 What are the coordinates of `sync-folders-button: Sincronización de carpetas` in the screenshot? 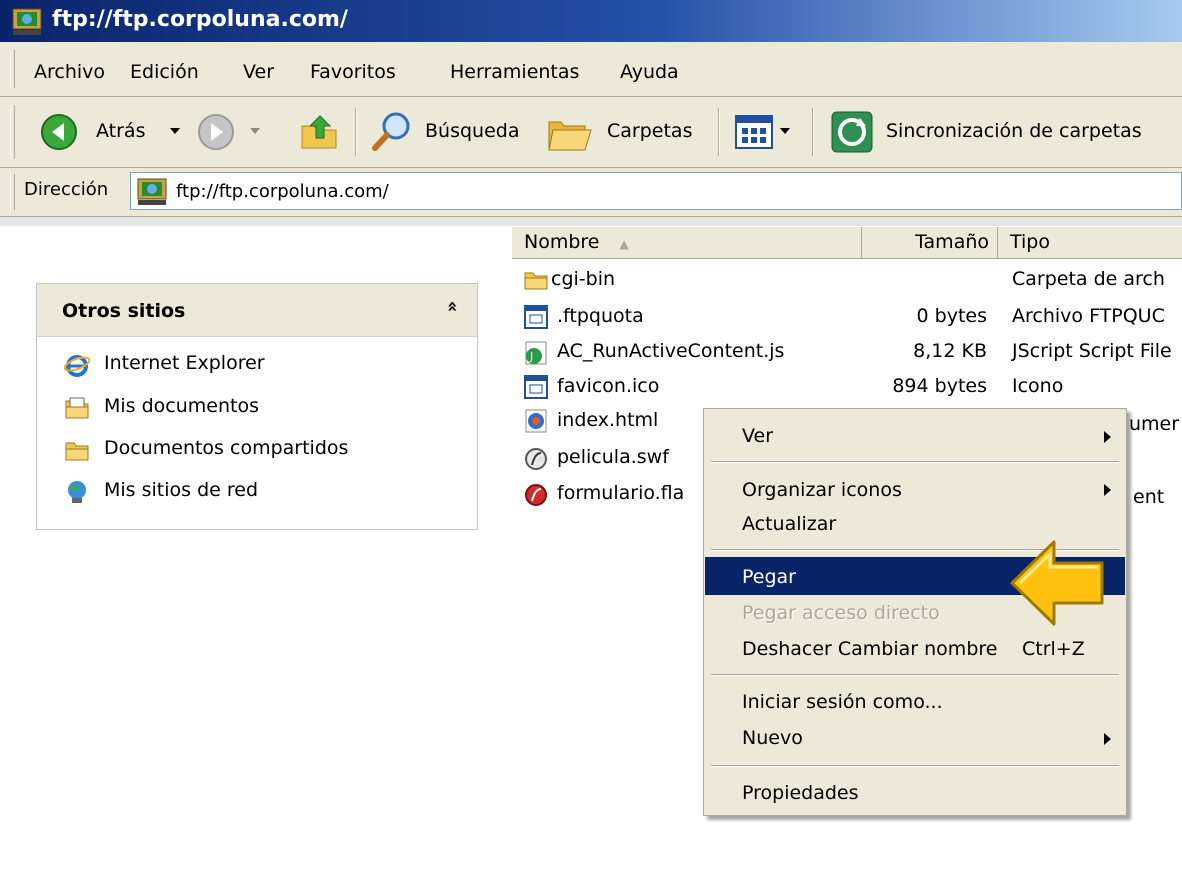 It's located at (1014, 131).